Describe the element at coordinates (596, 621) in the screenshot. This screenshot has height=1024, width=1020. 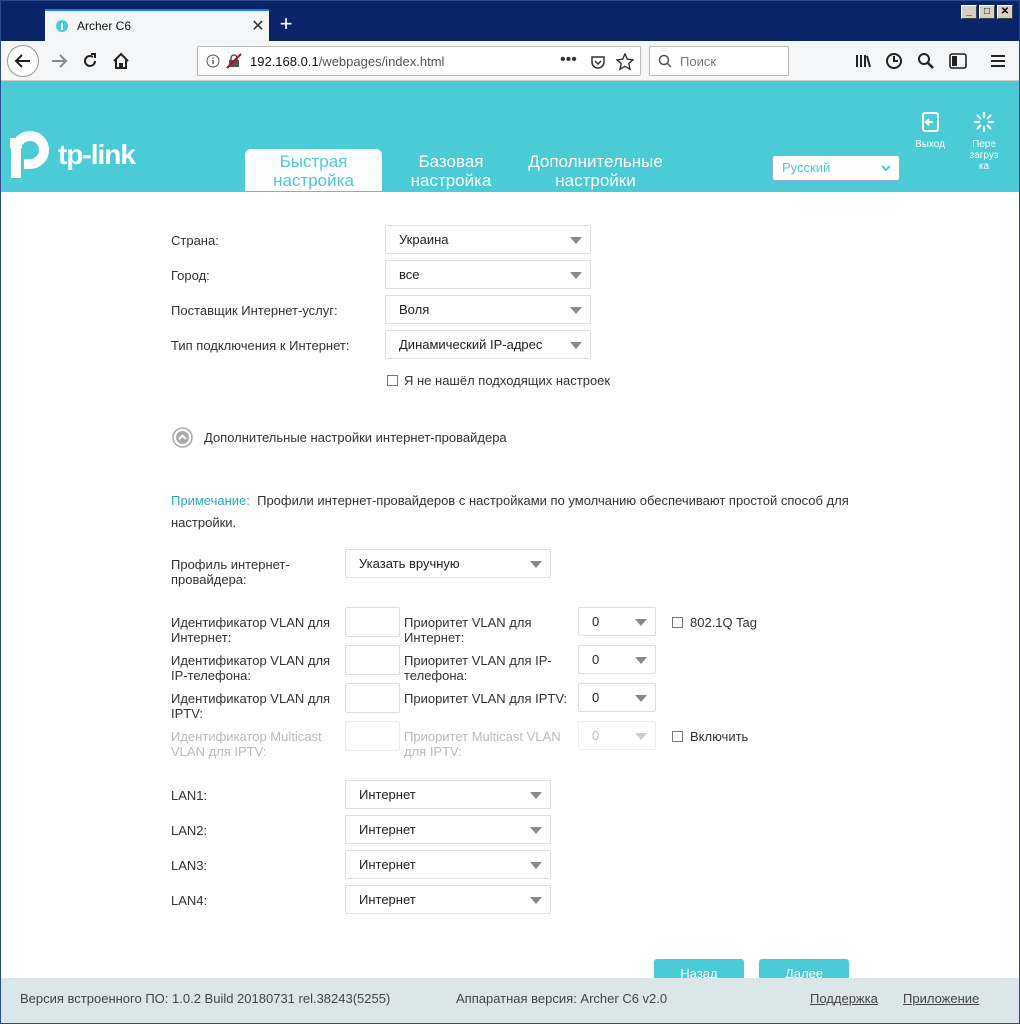
I see `vlan-internet-prio-value: 0` at that location.